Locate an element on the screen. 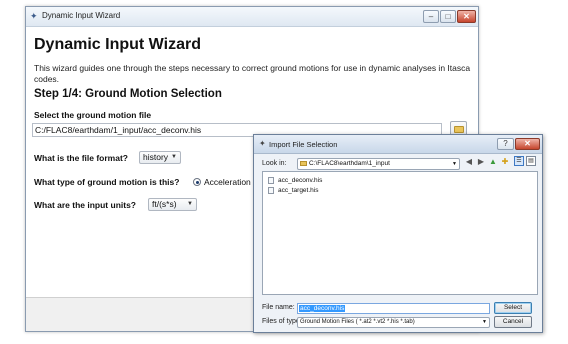 This screenshot has width=568, height=344. step-title: Step 1/4: Ground Motion Selection is located at coordinates (128, 94).